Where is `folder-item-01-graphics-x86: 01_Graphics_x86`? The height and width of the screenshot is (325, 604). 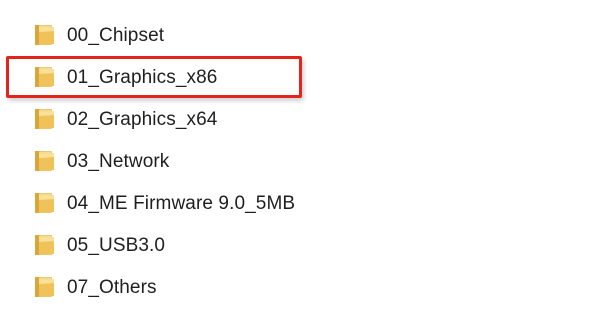
folder-item-01-graphics-x86: 01_Graphics_x86 is located at coordinates (224, 77).